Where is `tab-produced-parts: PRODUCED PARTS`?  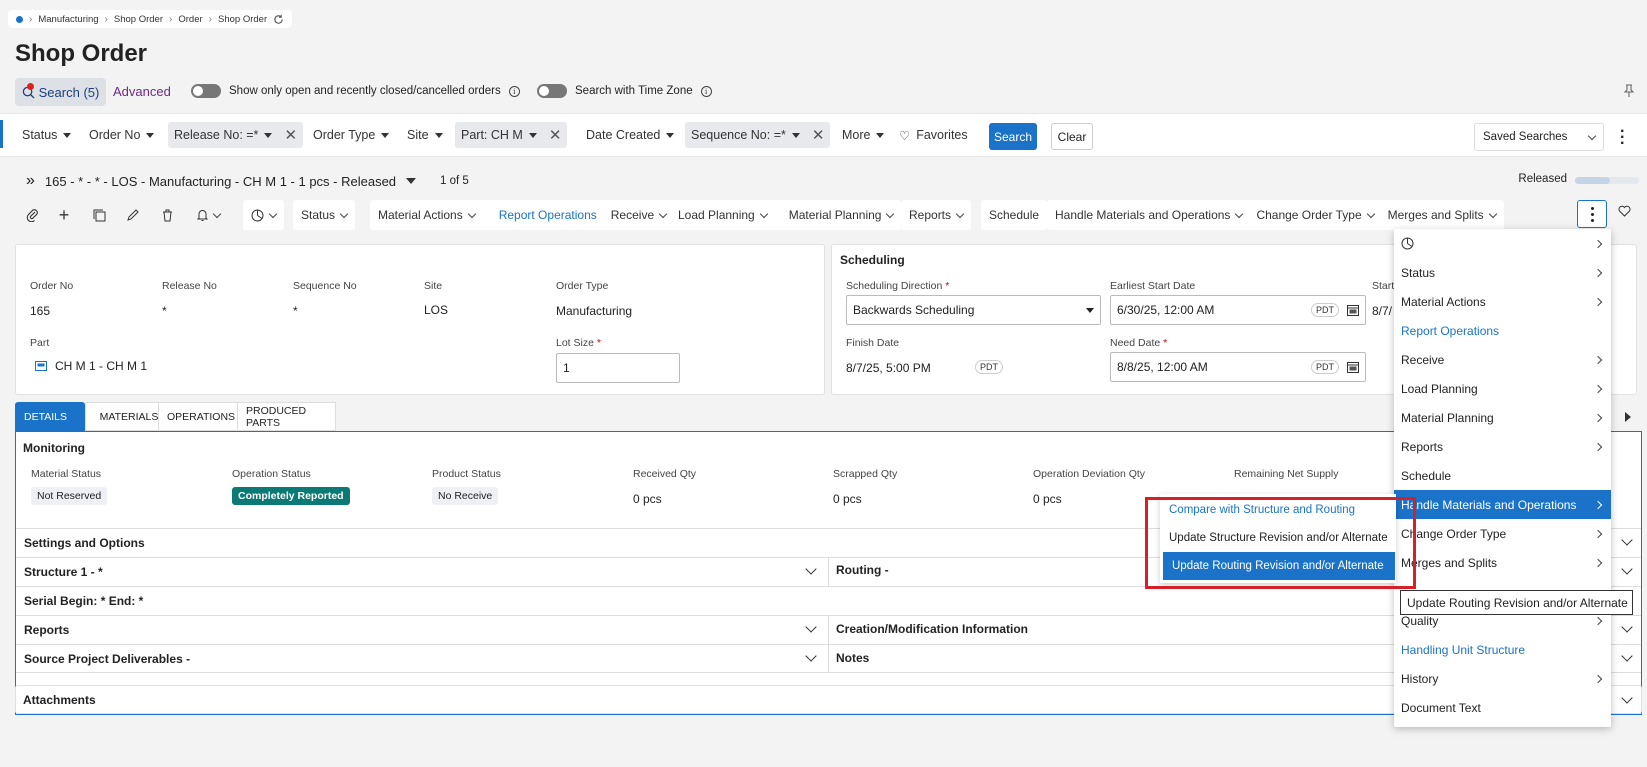 tab-produced-parts: PRODUCED PARTS is located at coordinates (286, 416).